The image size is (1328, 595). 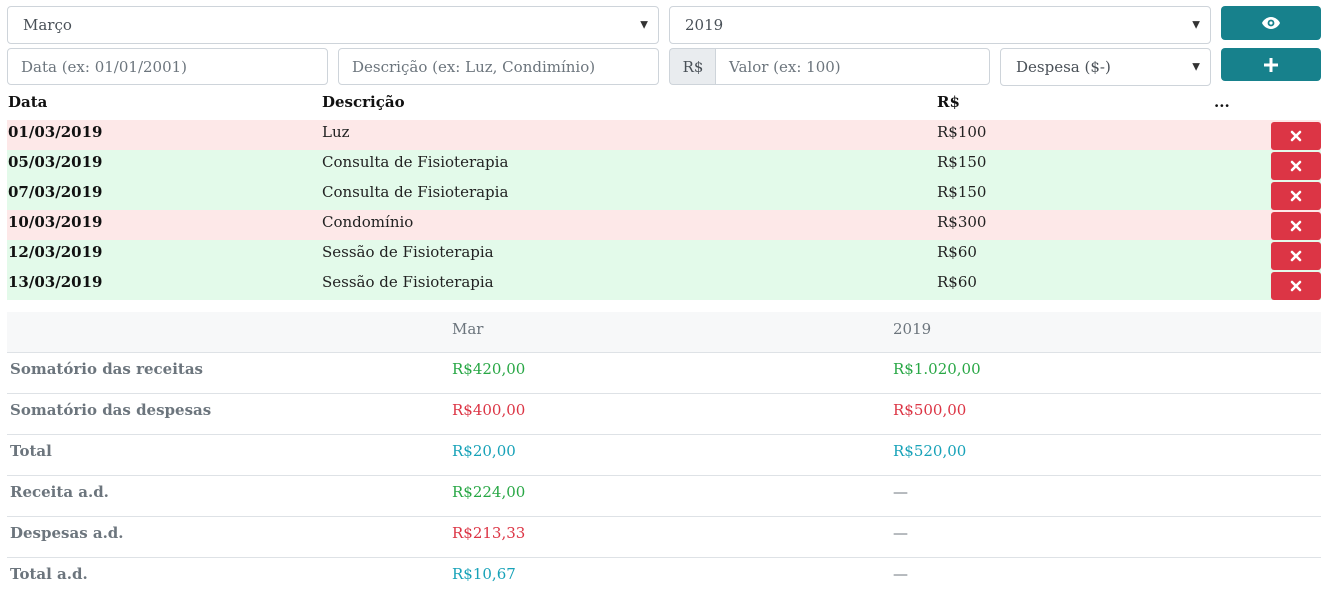 I want to click on header-description: Descrição, so click(x=363, y=102).